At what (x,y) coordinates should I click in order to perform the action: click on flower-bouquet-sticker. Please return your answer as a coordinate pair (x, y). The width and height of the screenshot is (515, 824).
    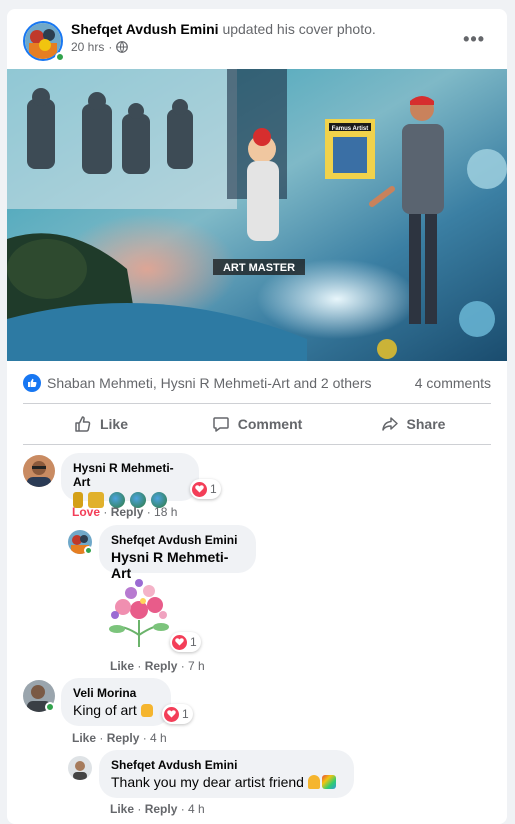
    Looking at the image, I should click on (139, 613).